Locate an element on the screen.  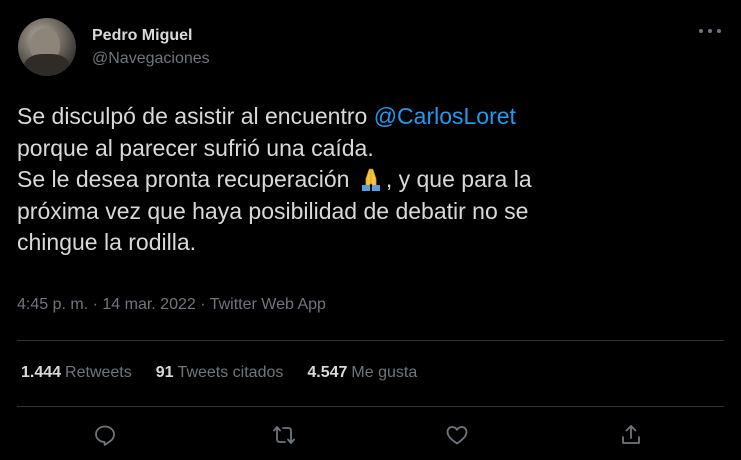
tweet-date: 14 mar. 2022 is located at coordinates (148, 304).